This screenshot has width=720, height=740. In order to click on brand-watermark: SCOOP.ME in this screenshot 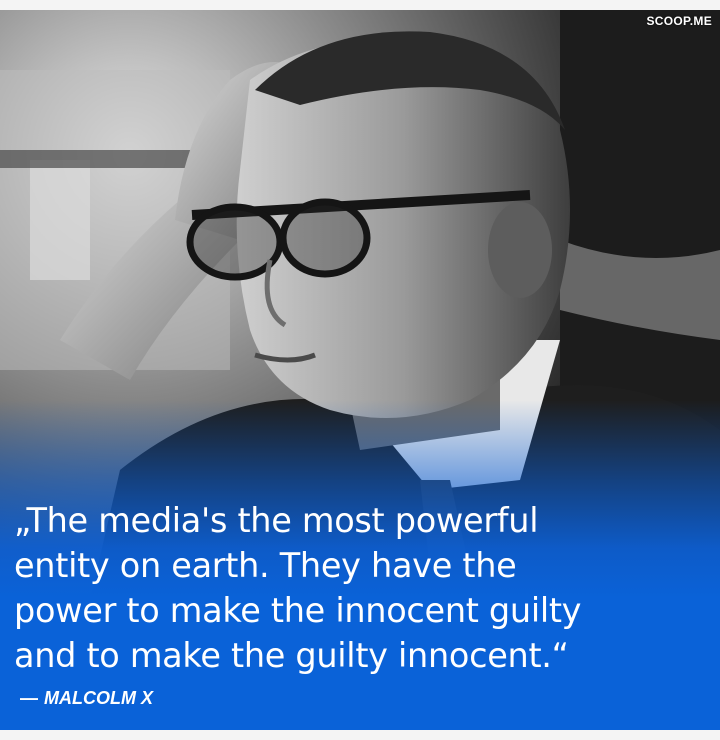, I will do `click(679, 21)`.